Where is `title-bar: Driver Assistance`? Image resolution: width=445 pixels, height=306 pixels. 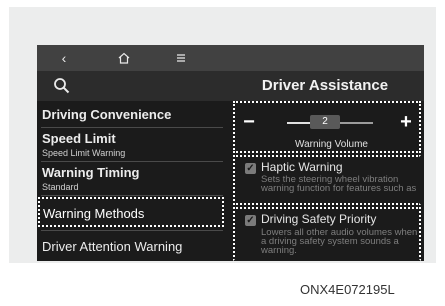
title-bar: Driver Assistance is located at coordinates (230, 86).